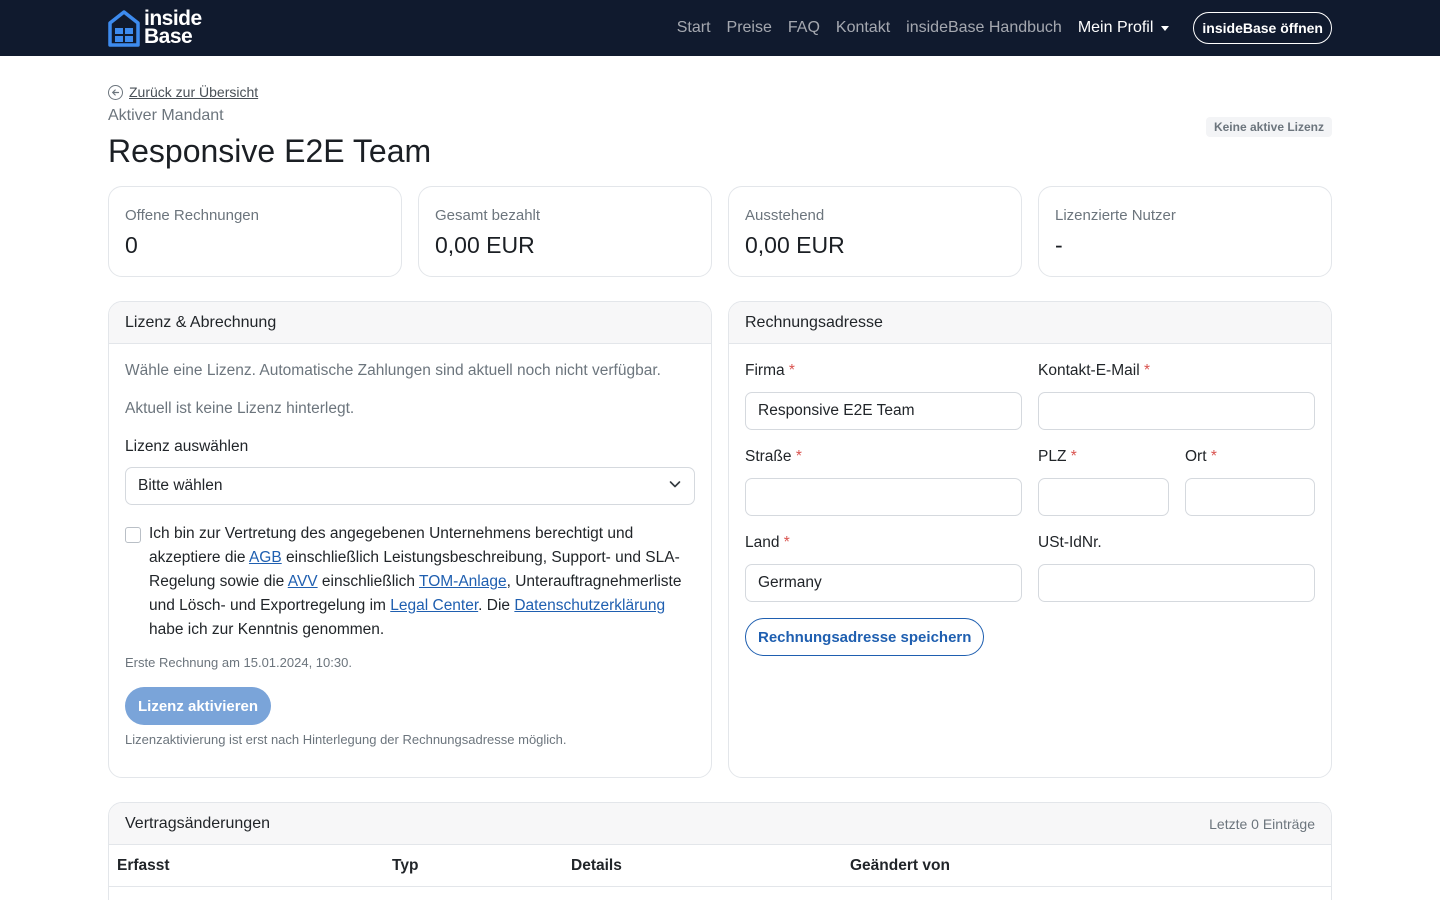 The height and width of the screenshot is (900, 1440). I want to click on license-status-badge: Keine aktive Lizenz, so click(1268, 127).